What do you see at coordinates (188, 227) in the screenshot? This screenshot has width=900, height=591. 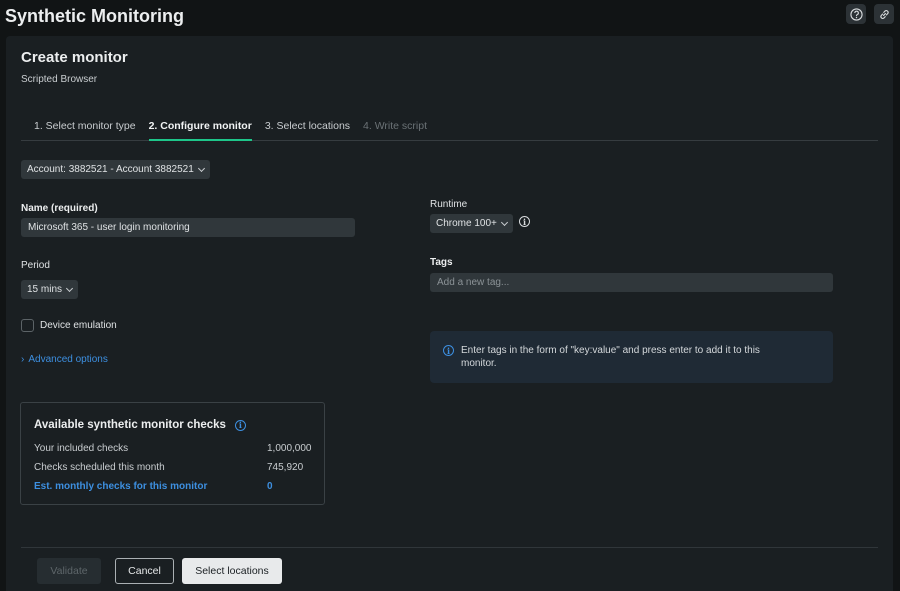 I see `name-input: Microsoft 365 - user login monitoring` at bounding box center [188, 227].